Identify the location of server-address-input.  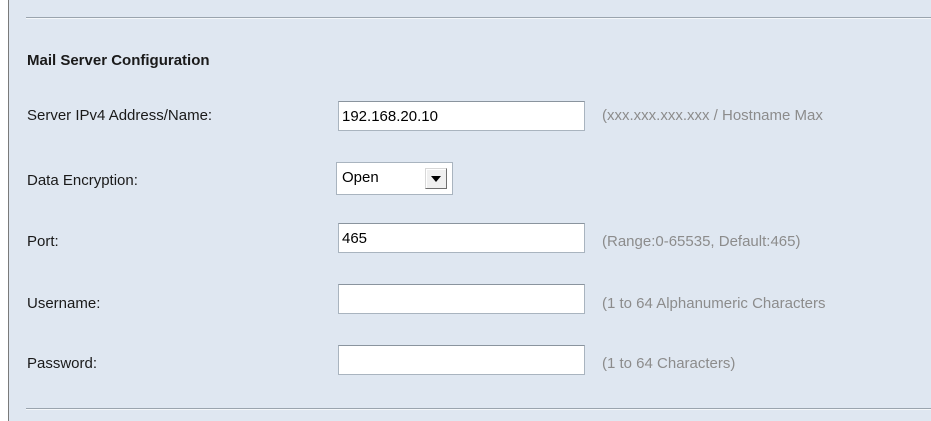
(461, 116).